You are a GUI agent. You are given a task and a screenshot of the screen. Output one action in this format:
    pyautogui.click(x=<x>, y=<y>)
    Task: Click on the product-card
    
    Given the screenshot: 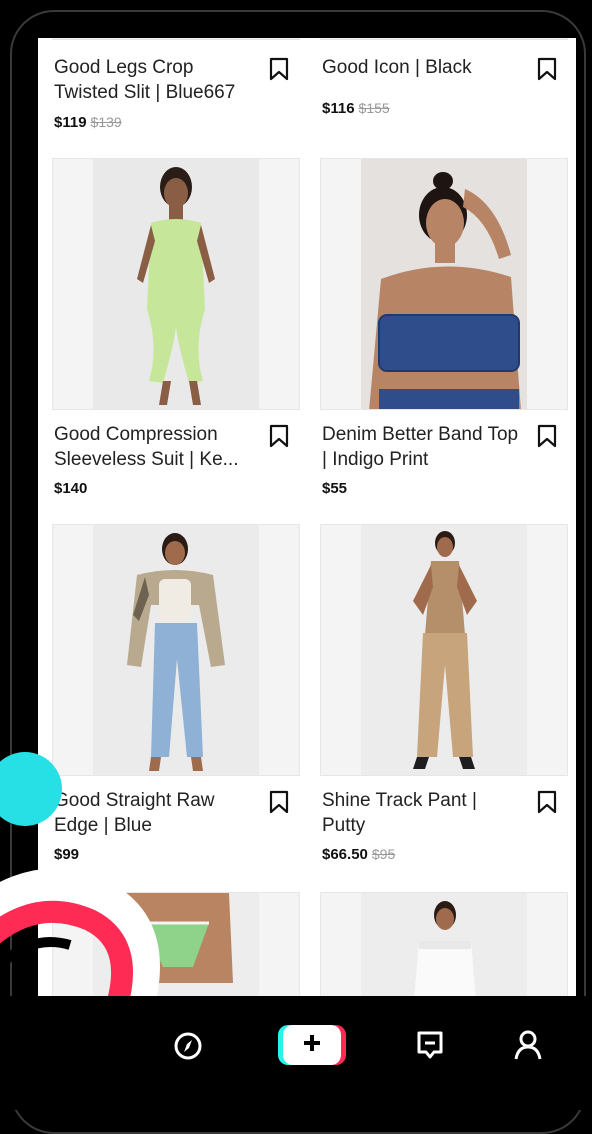 What is the action you would take?
    pyautogui.click(x=444, y=944)
    